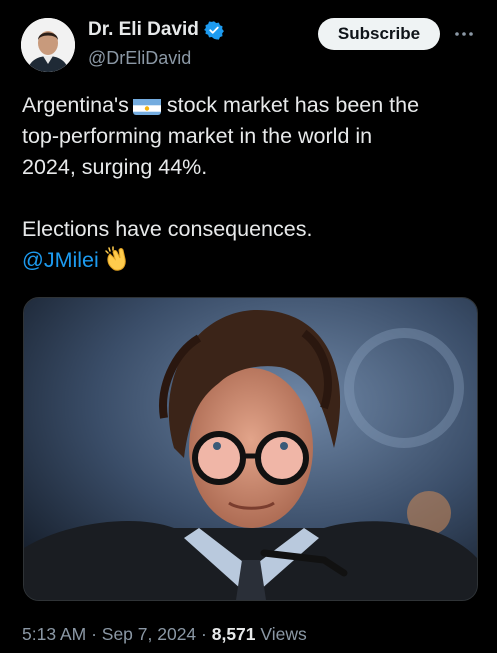 This screenshot has height=653, width=497. What do you see at coordinates (167, 229) in the screenshot?
I see `tweet-line-4: Elections have consequences.` at bounding box center [167, 229].